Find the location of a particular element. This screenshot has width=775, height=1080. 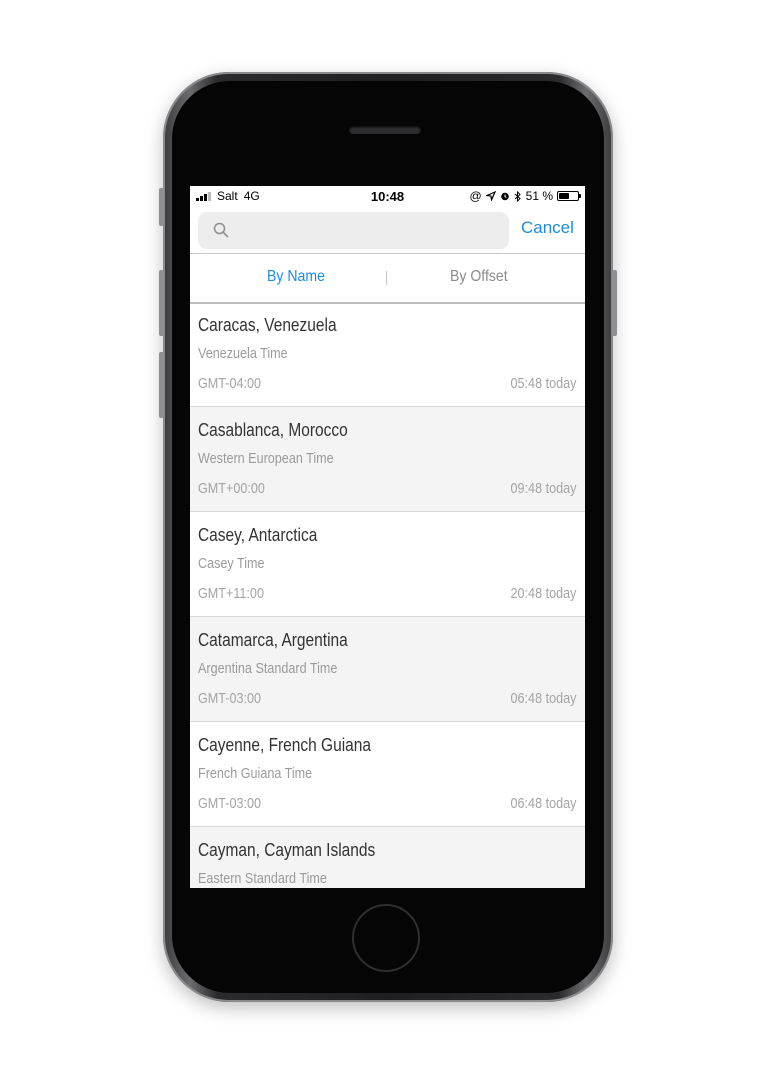

location-arrow-icon is located at coordinates (490, 196).